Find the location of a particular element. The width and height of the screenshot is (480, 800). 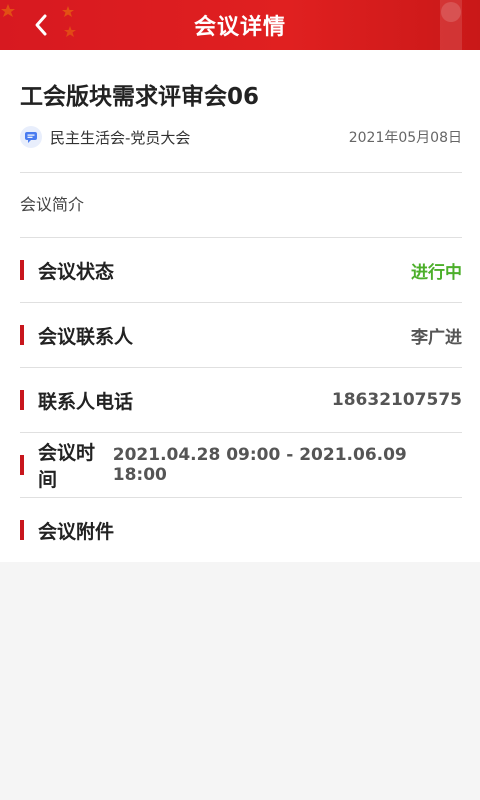

detail-row-time: 会议时间 2021.04.28 09:00 - 2021.06.09 18:00 is located at coordinates (241, 465).